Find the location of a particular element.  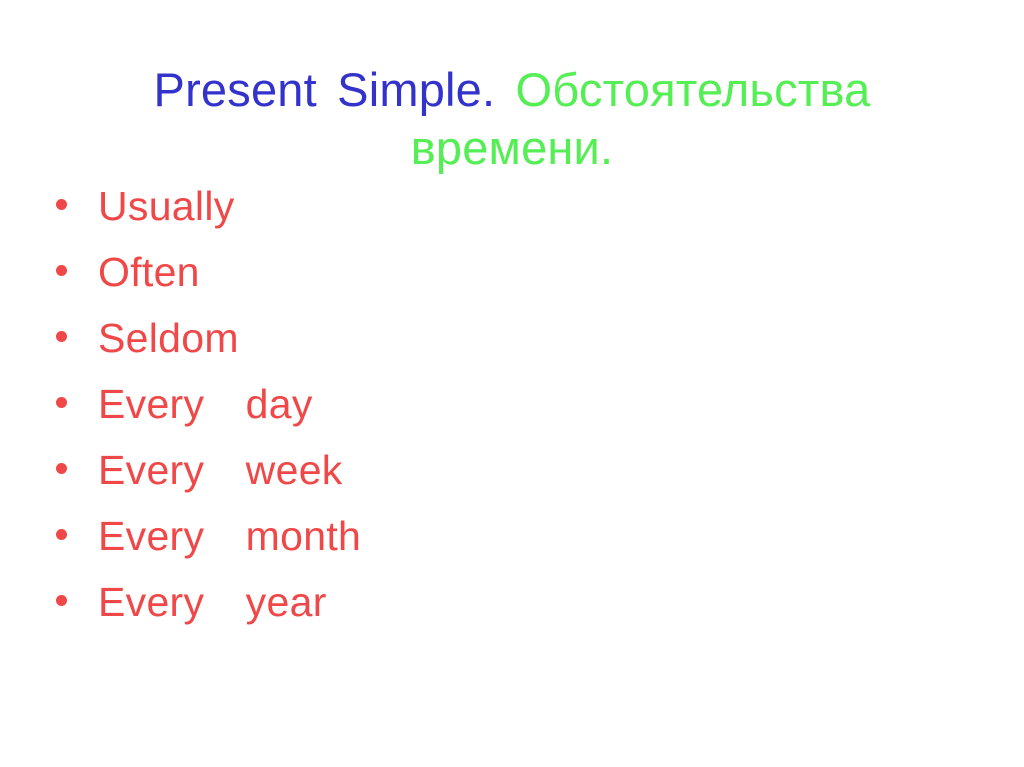

list-item-label: Every year is located at coordinates (212, 602).